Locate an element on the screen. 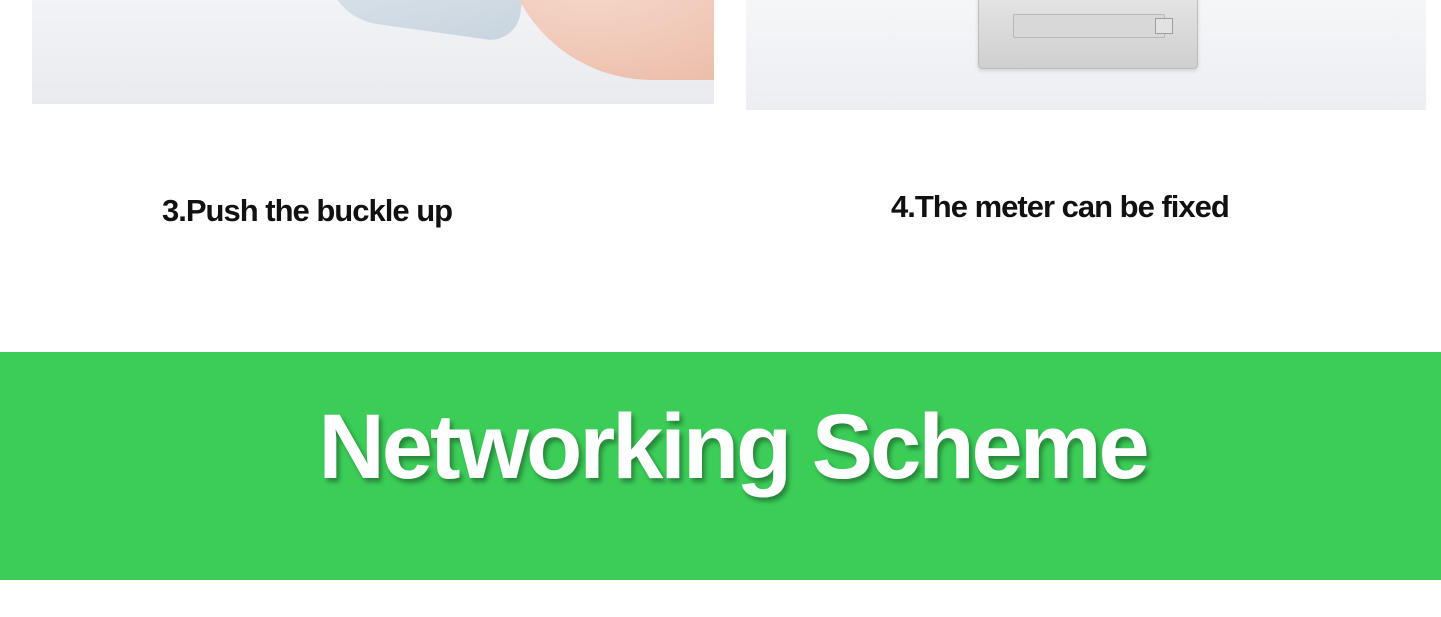 Image resolution: width=1441 pixels, height=617 pixels. step-4-caption: 4.The meter can be fixed is located at coordinates (1060, 206).